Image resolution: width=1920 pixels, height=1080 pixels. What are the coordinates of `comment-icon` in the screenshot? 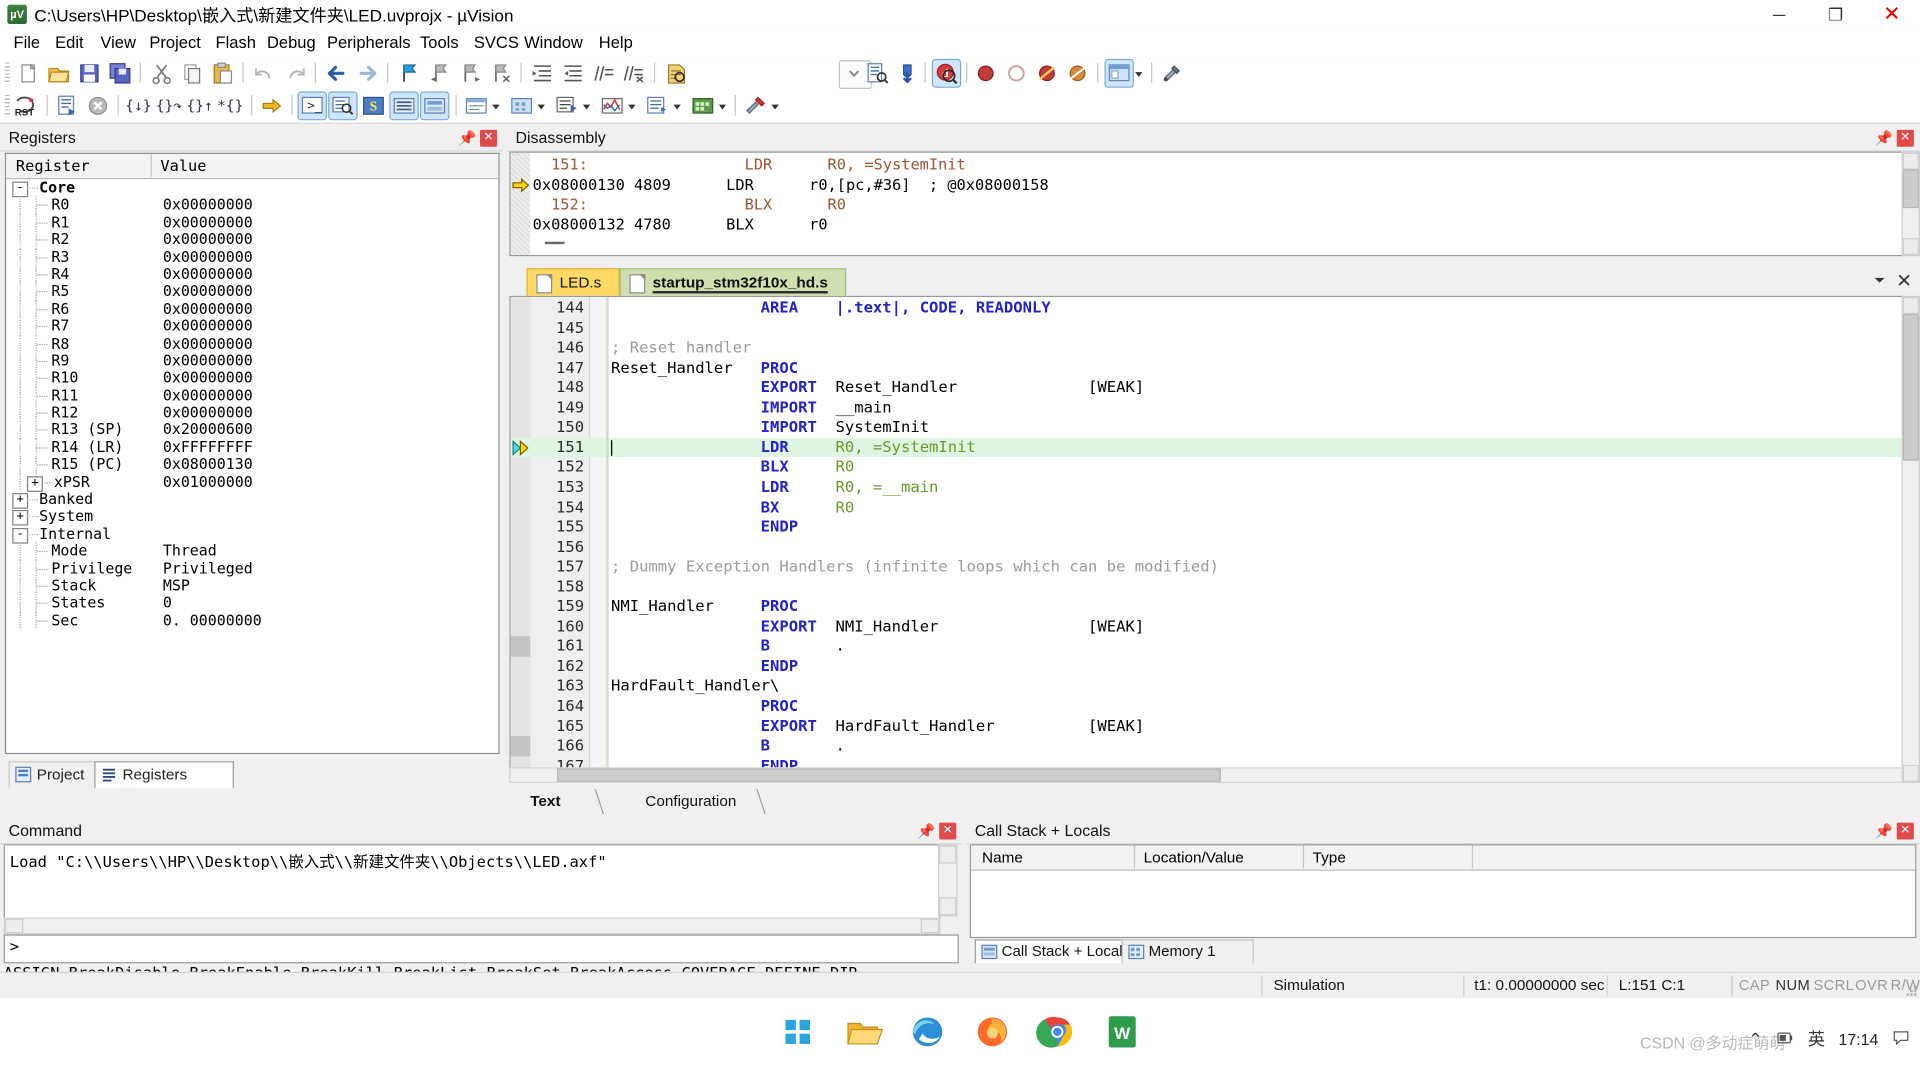 It's located at (603, 73).